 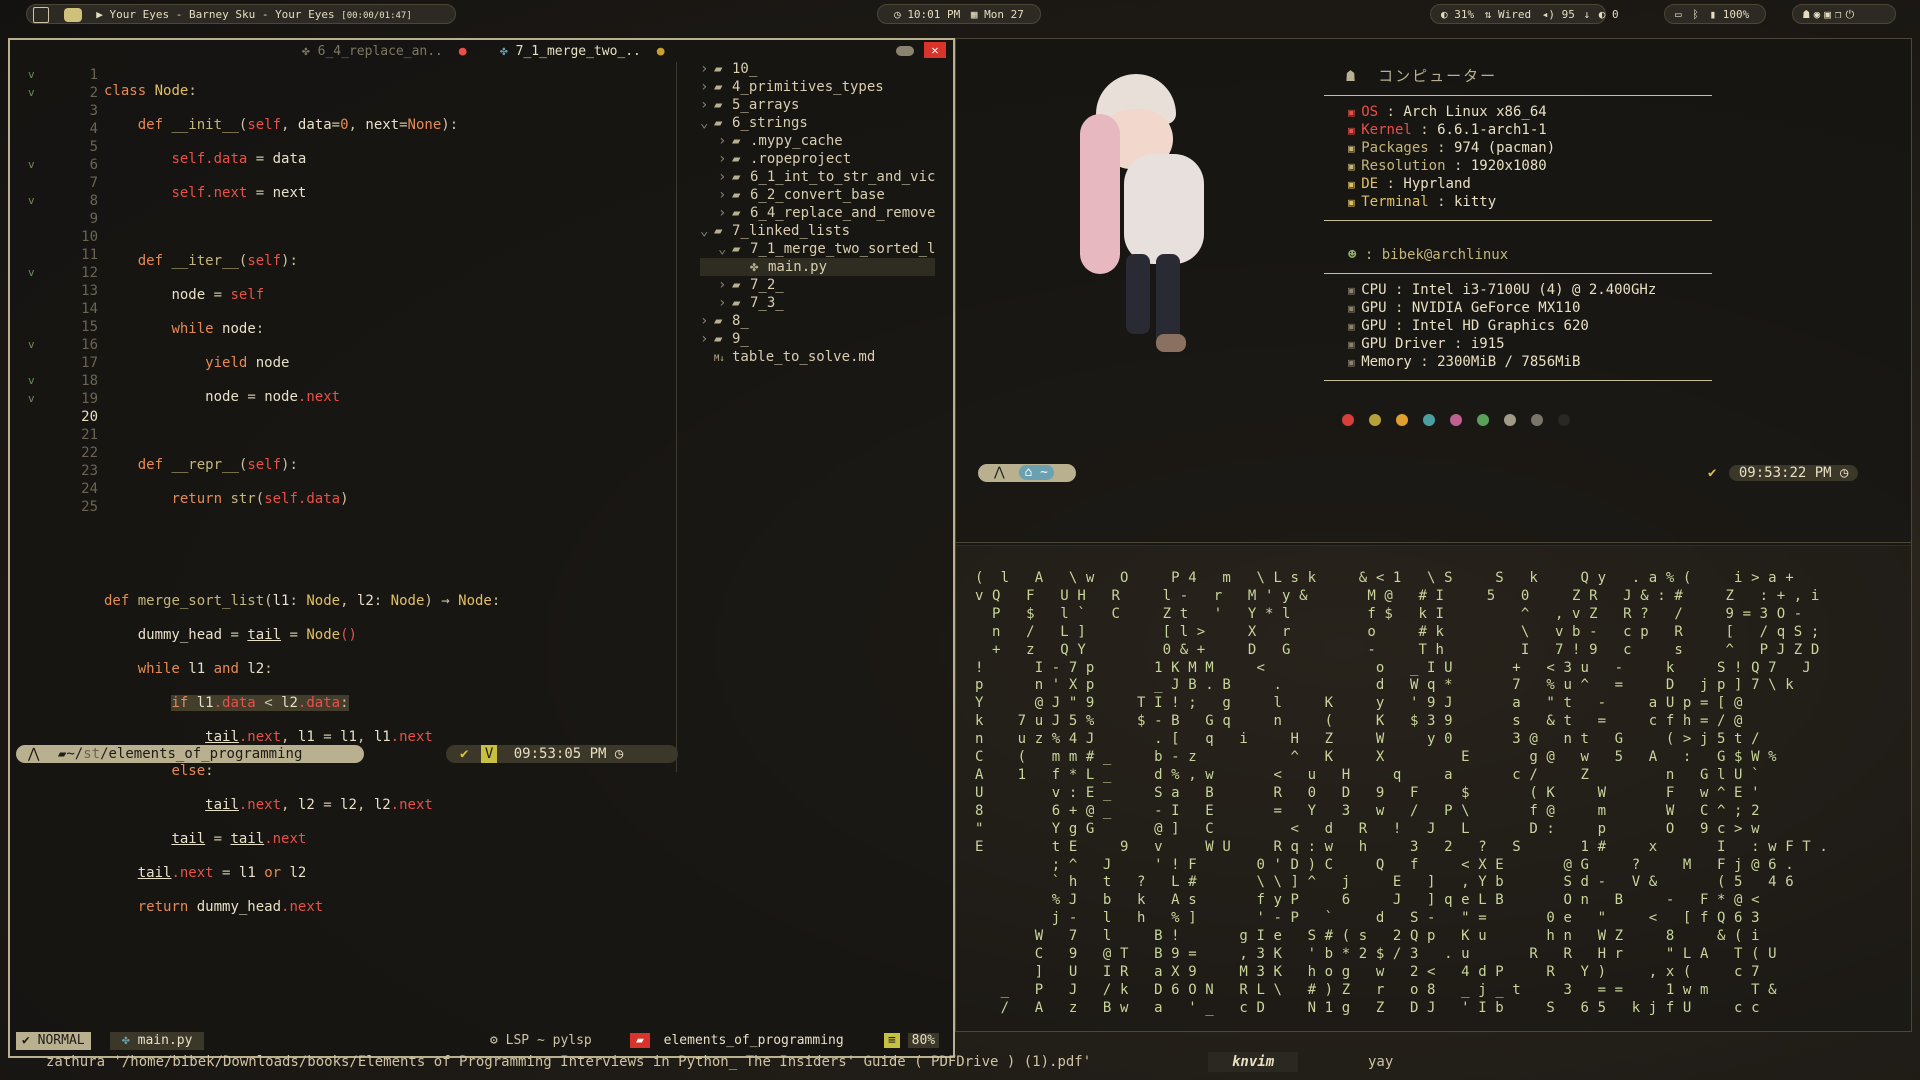 What do you see at coordinates (817, 87) in the screenshot?
I see `tree-item: › ▰ 4_primitives_types` at bounding box center [817, 87].